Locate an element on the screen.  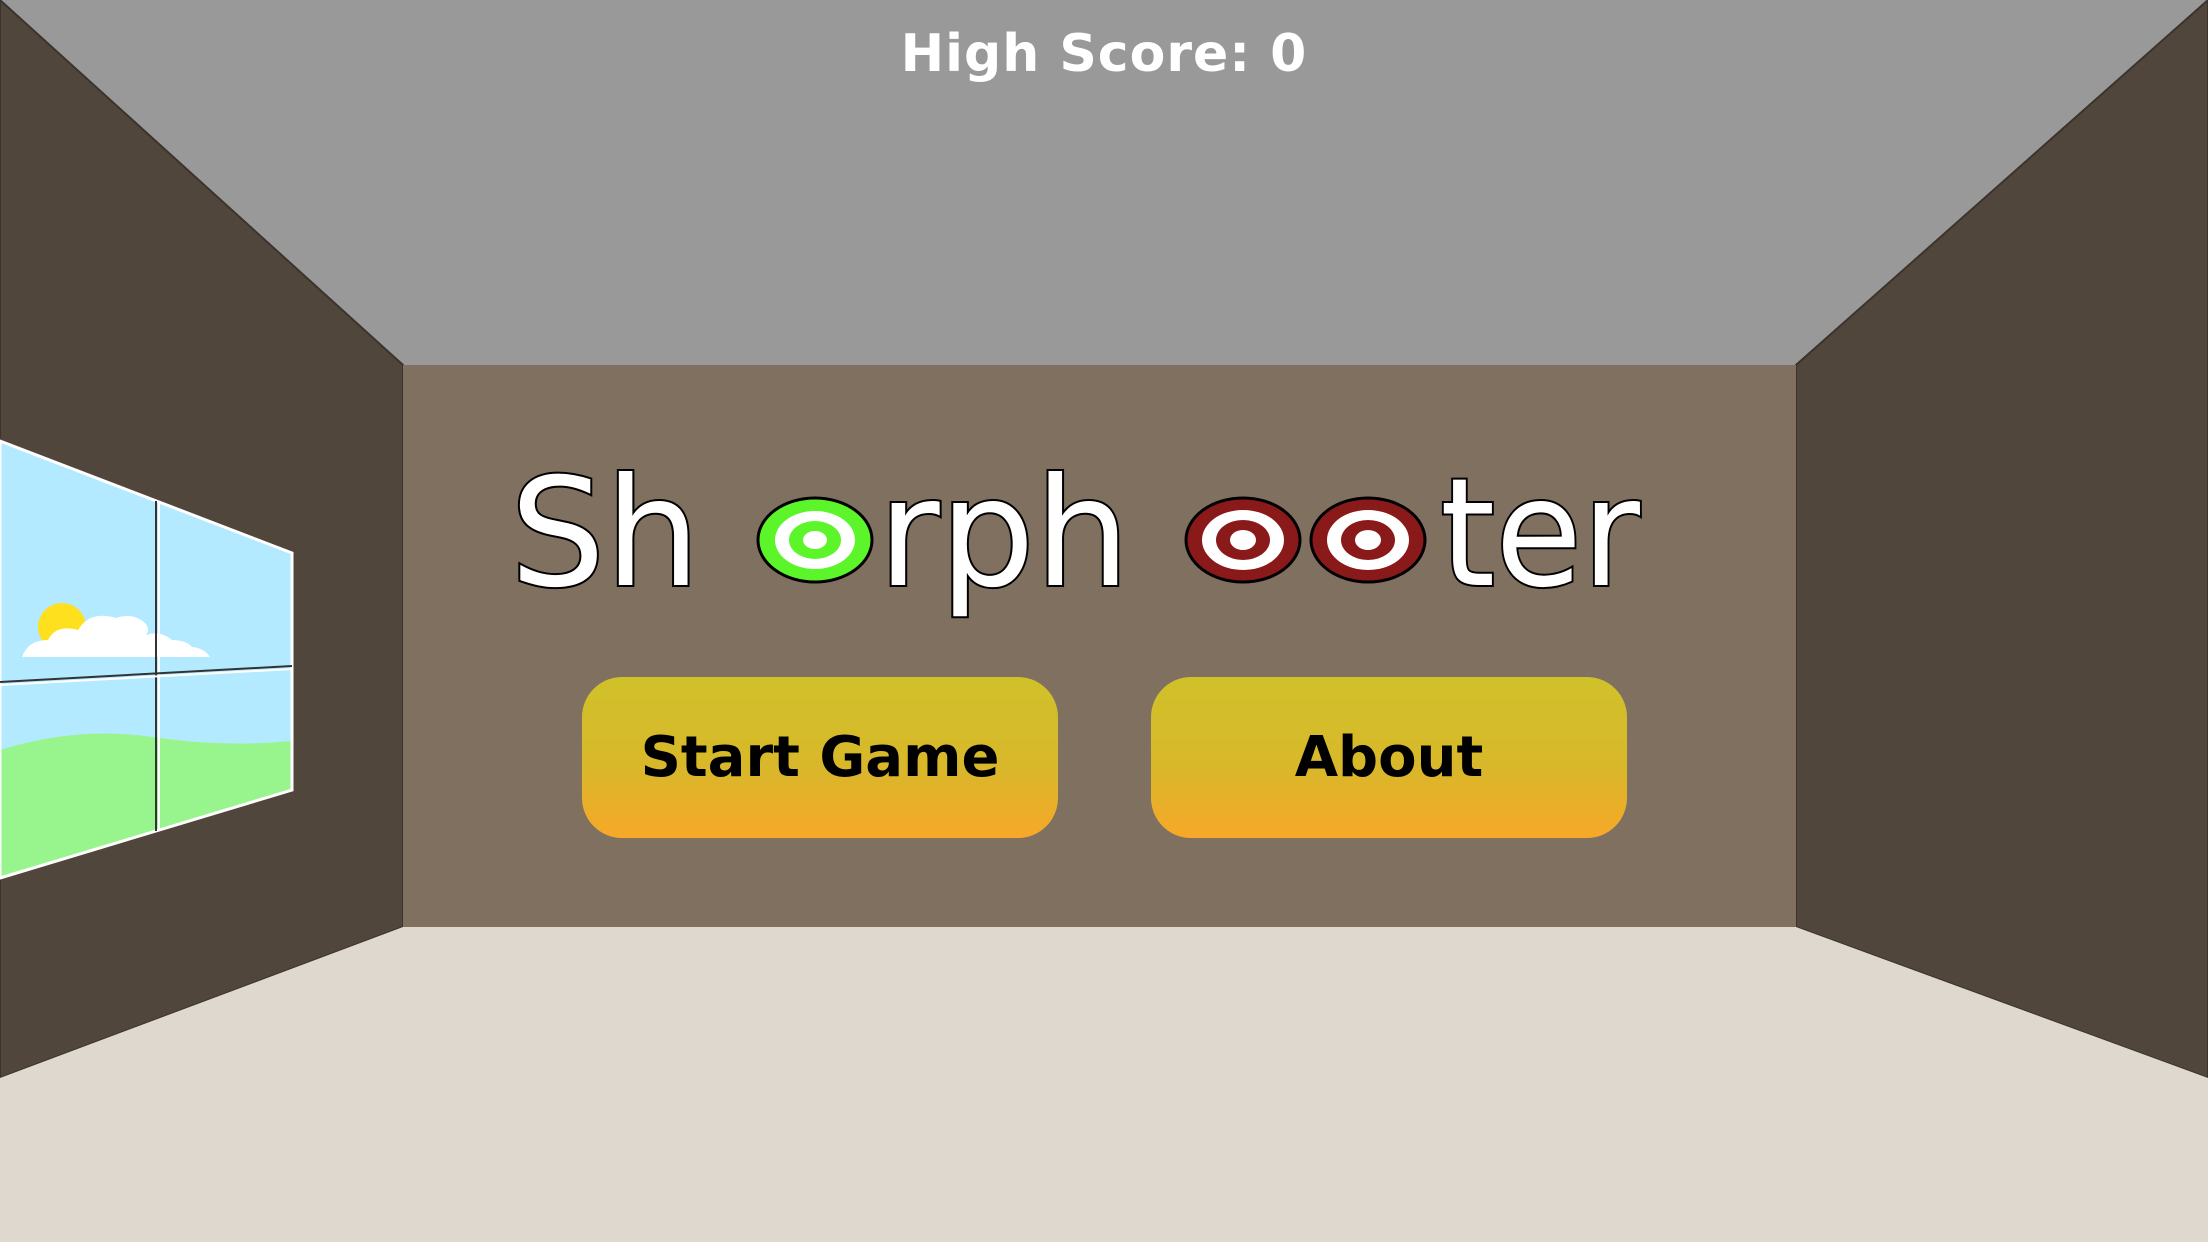
logo-text-rph: rph is located at coordinates (1004, 538).